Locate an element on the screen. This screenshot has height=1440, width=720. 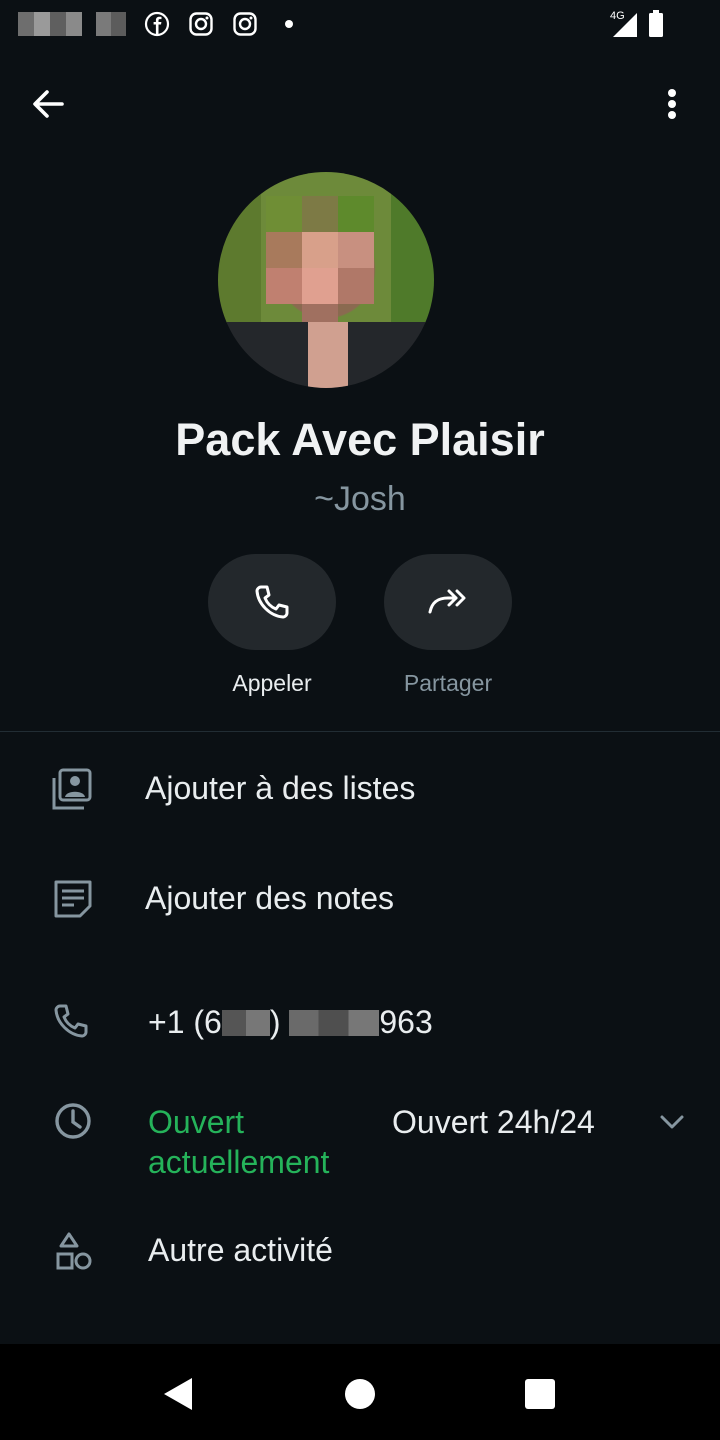
clock-icon is located at coordinates (73, 1121).